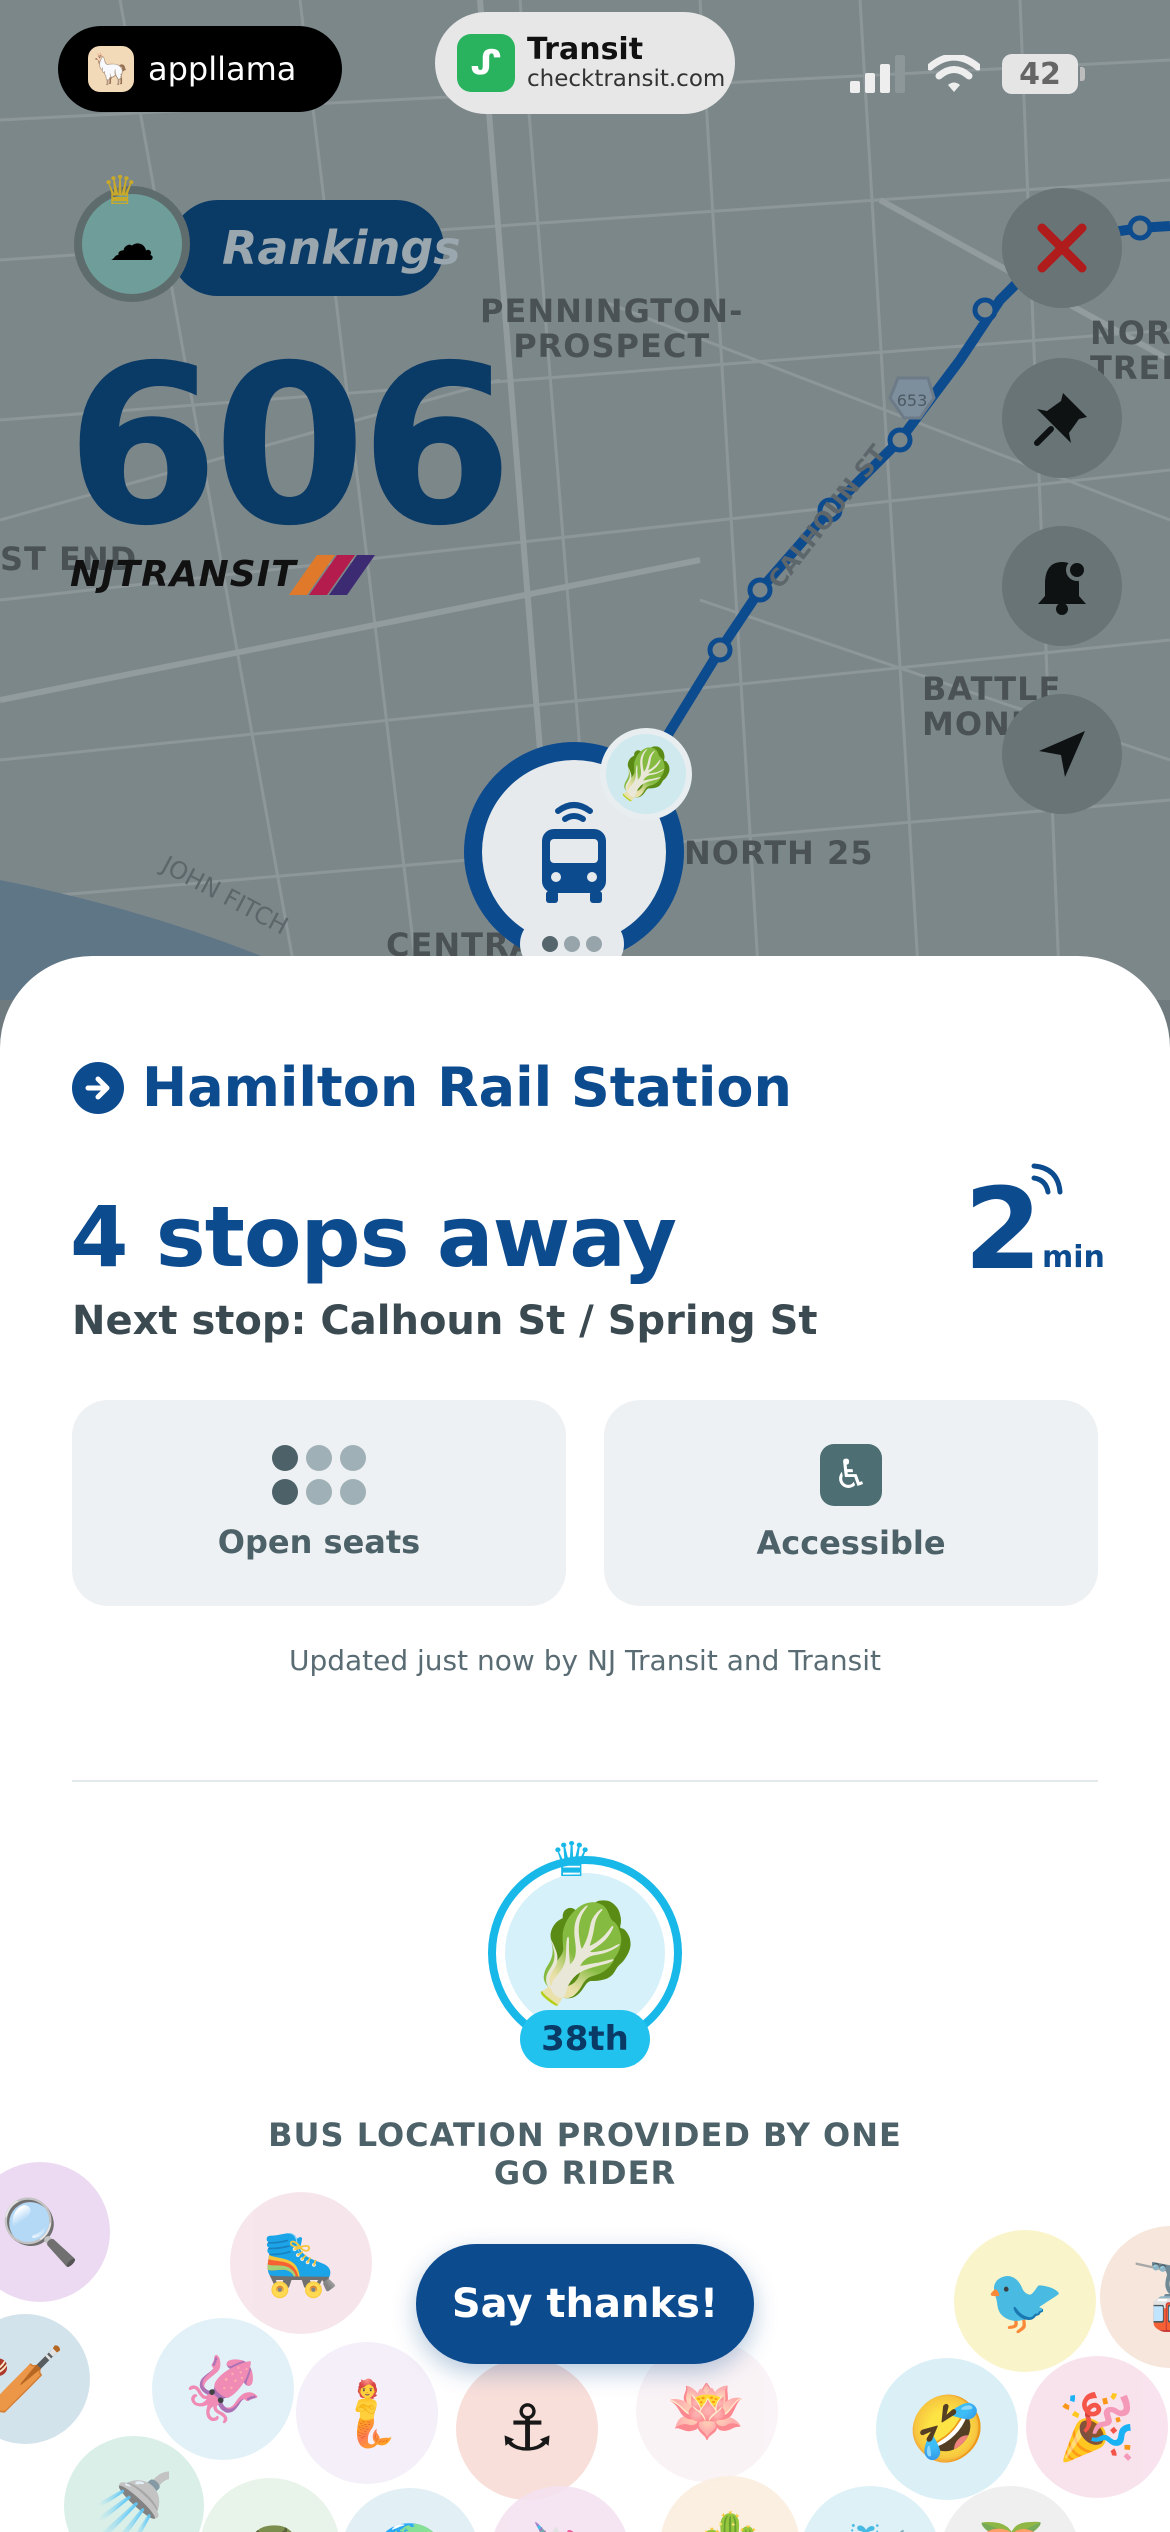  I want to click on accessible-card: ♿ Accessible, so click(851, 1503).